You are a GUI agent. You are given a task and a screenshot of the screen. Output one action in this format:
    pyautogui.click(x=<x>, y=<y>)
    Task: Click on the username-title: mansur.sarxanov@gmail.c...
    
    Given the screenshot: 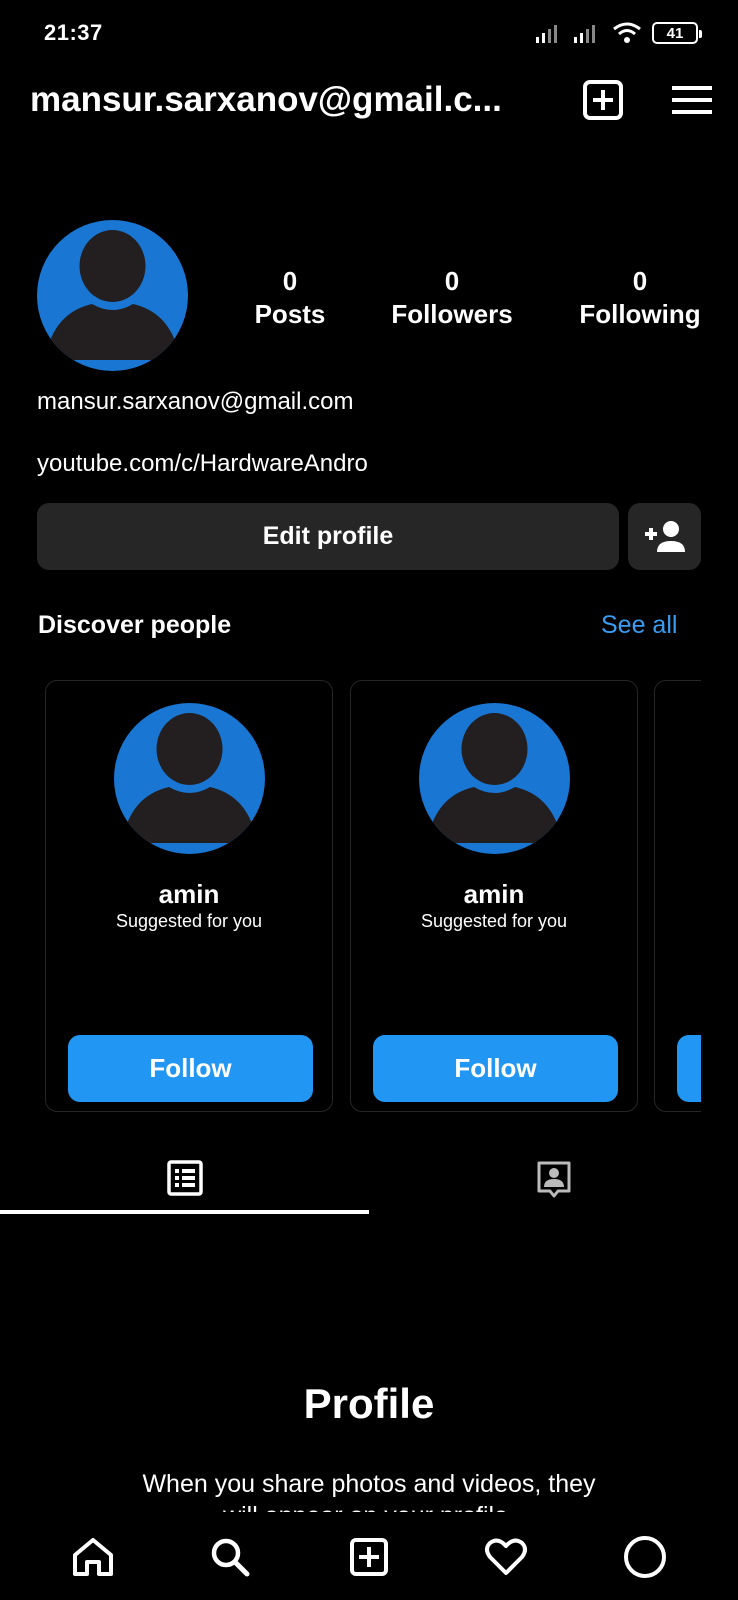 What is the action you would take?
    pyautogui.click(x=270, y=100)
    